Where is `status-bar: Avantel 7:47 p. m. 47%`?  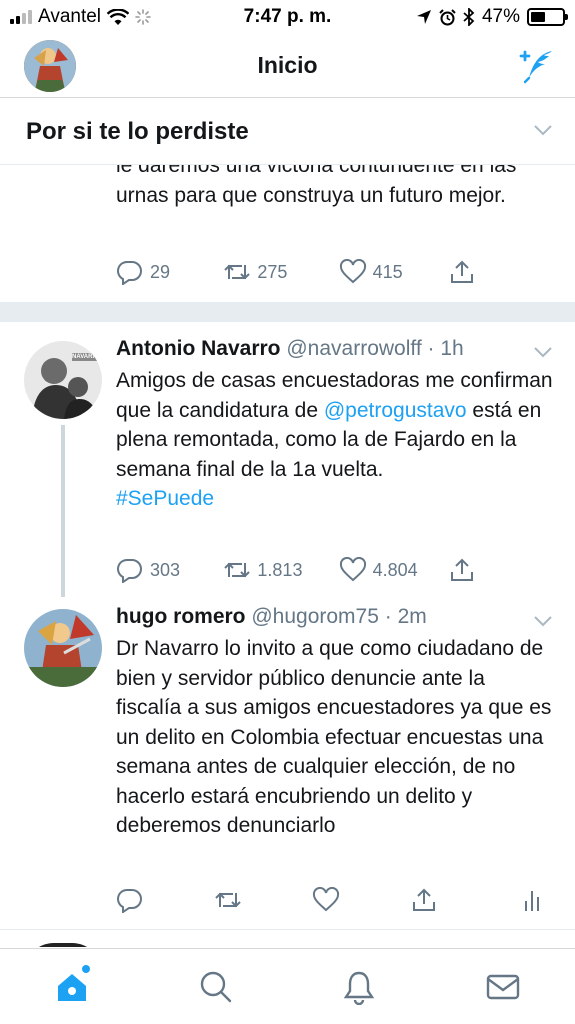 status-bar: Avantel 7:47 p. m. 47% is located at coordinates (287, 17).